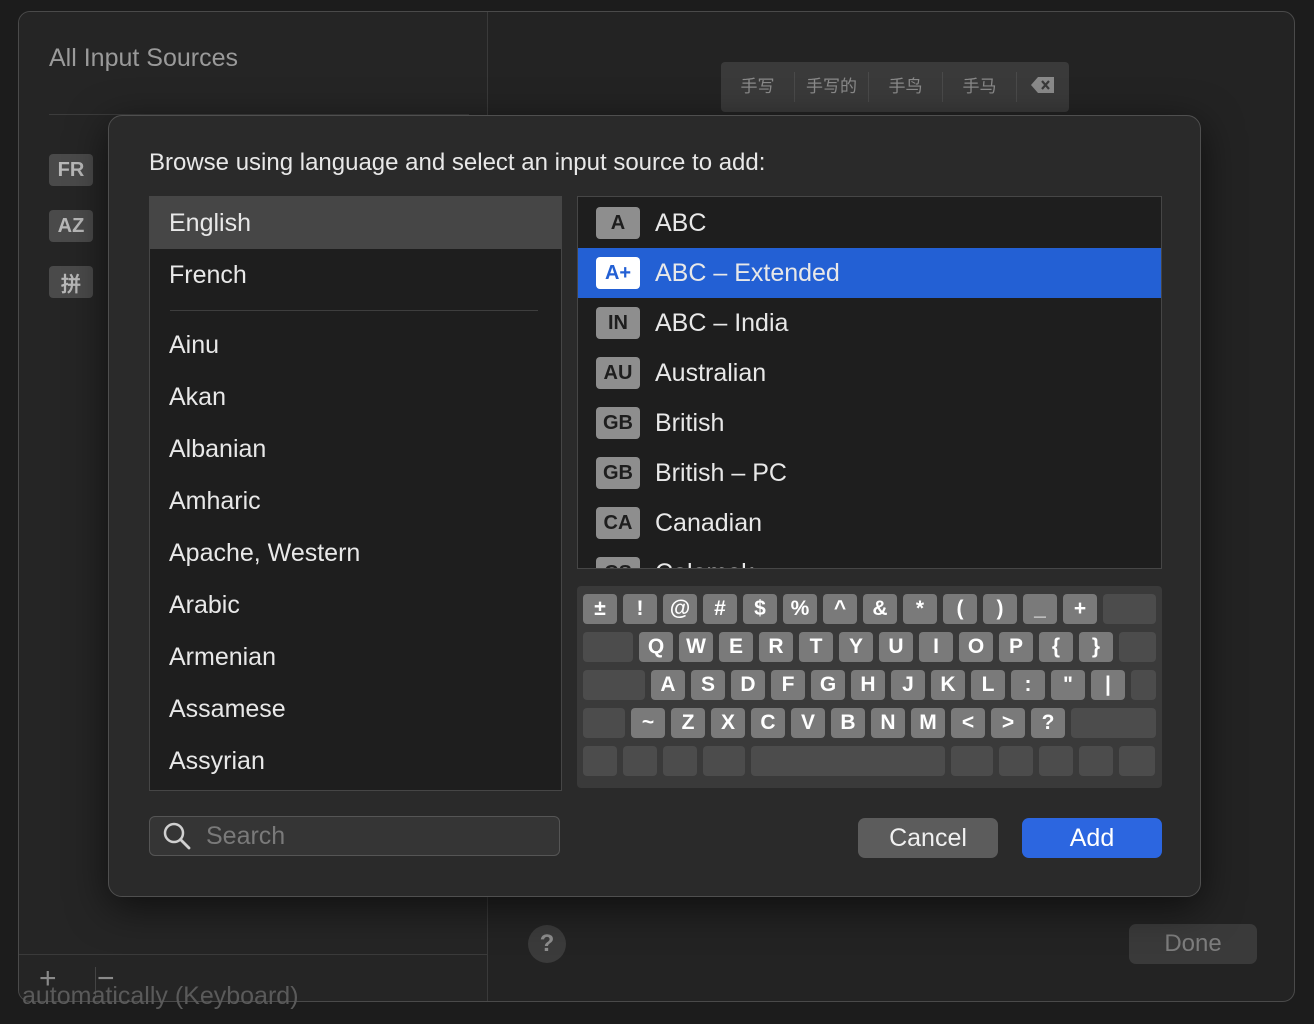 Image resolution: width=1314 pixels, height=1024 pixels. I want to click on keyboard-key: {, so click(1056, 647).